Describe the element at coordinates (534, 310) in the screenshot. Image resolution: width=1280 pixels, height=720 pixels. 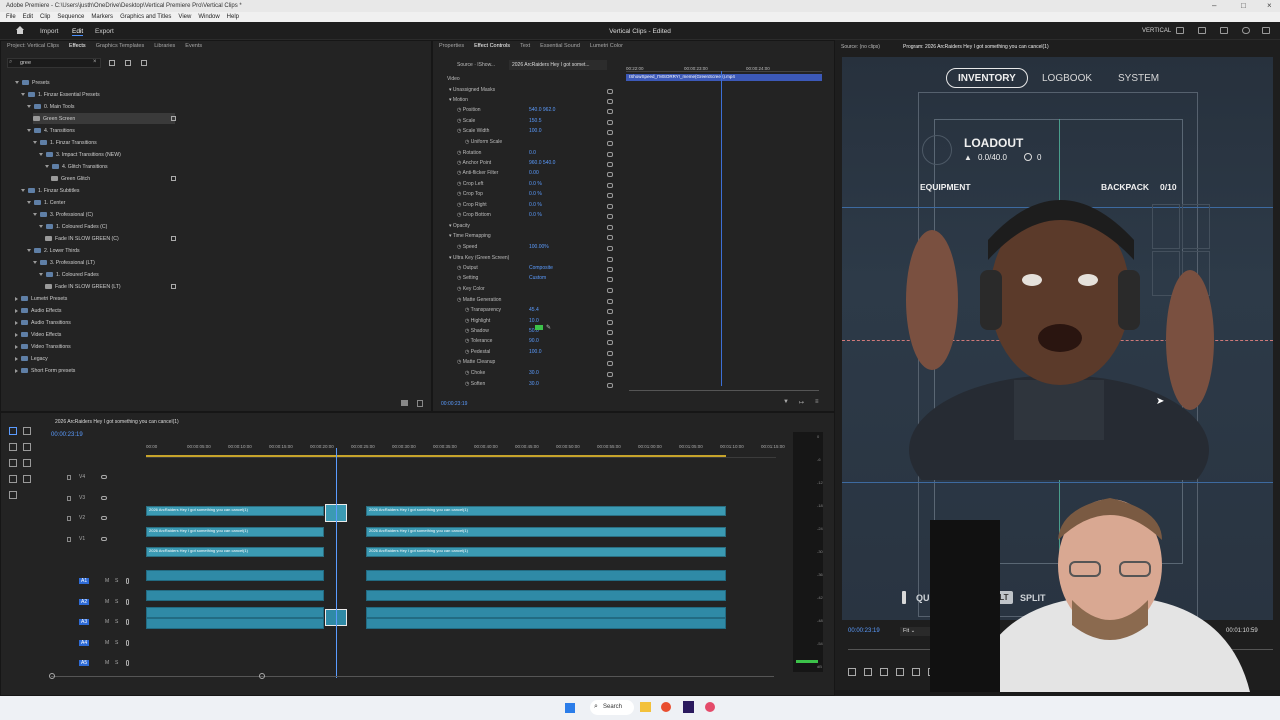
I see `ec-value: 45.4` at that location.